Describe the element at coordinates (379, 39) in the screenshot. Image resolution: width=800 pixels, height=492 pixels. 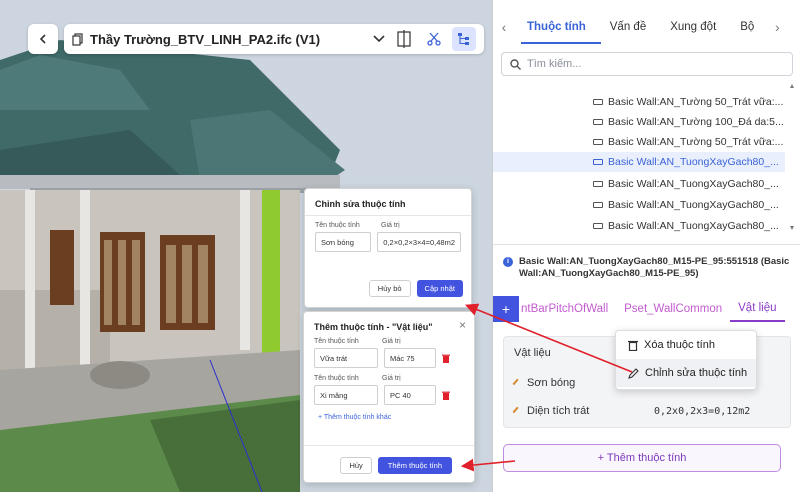
I see `chevron-down-icon` at that location.